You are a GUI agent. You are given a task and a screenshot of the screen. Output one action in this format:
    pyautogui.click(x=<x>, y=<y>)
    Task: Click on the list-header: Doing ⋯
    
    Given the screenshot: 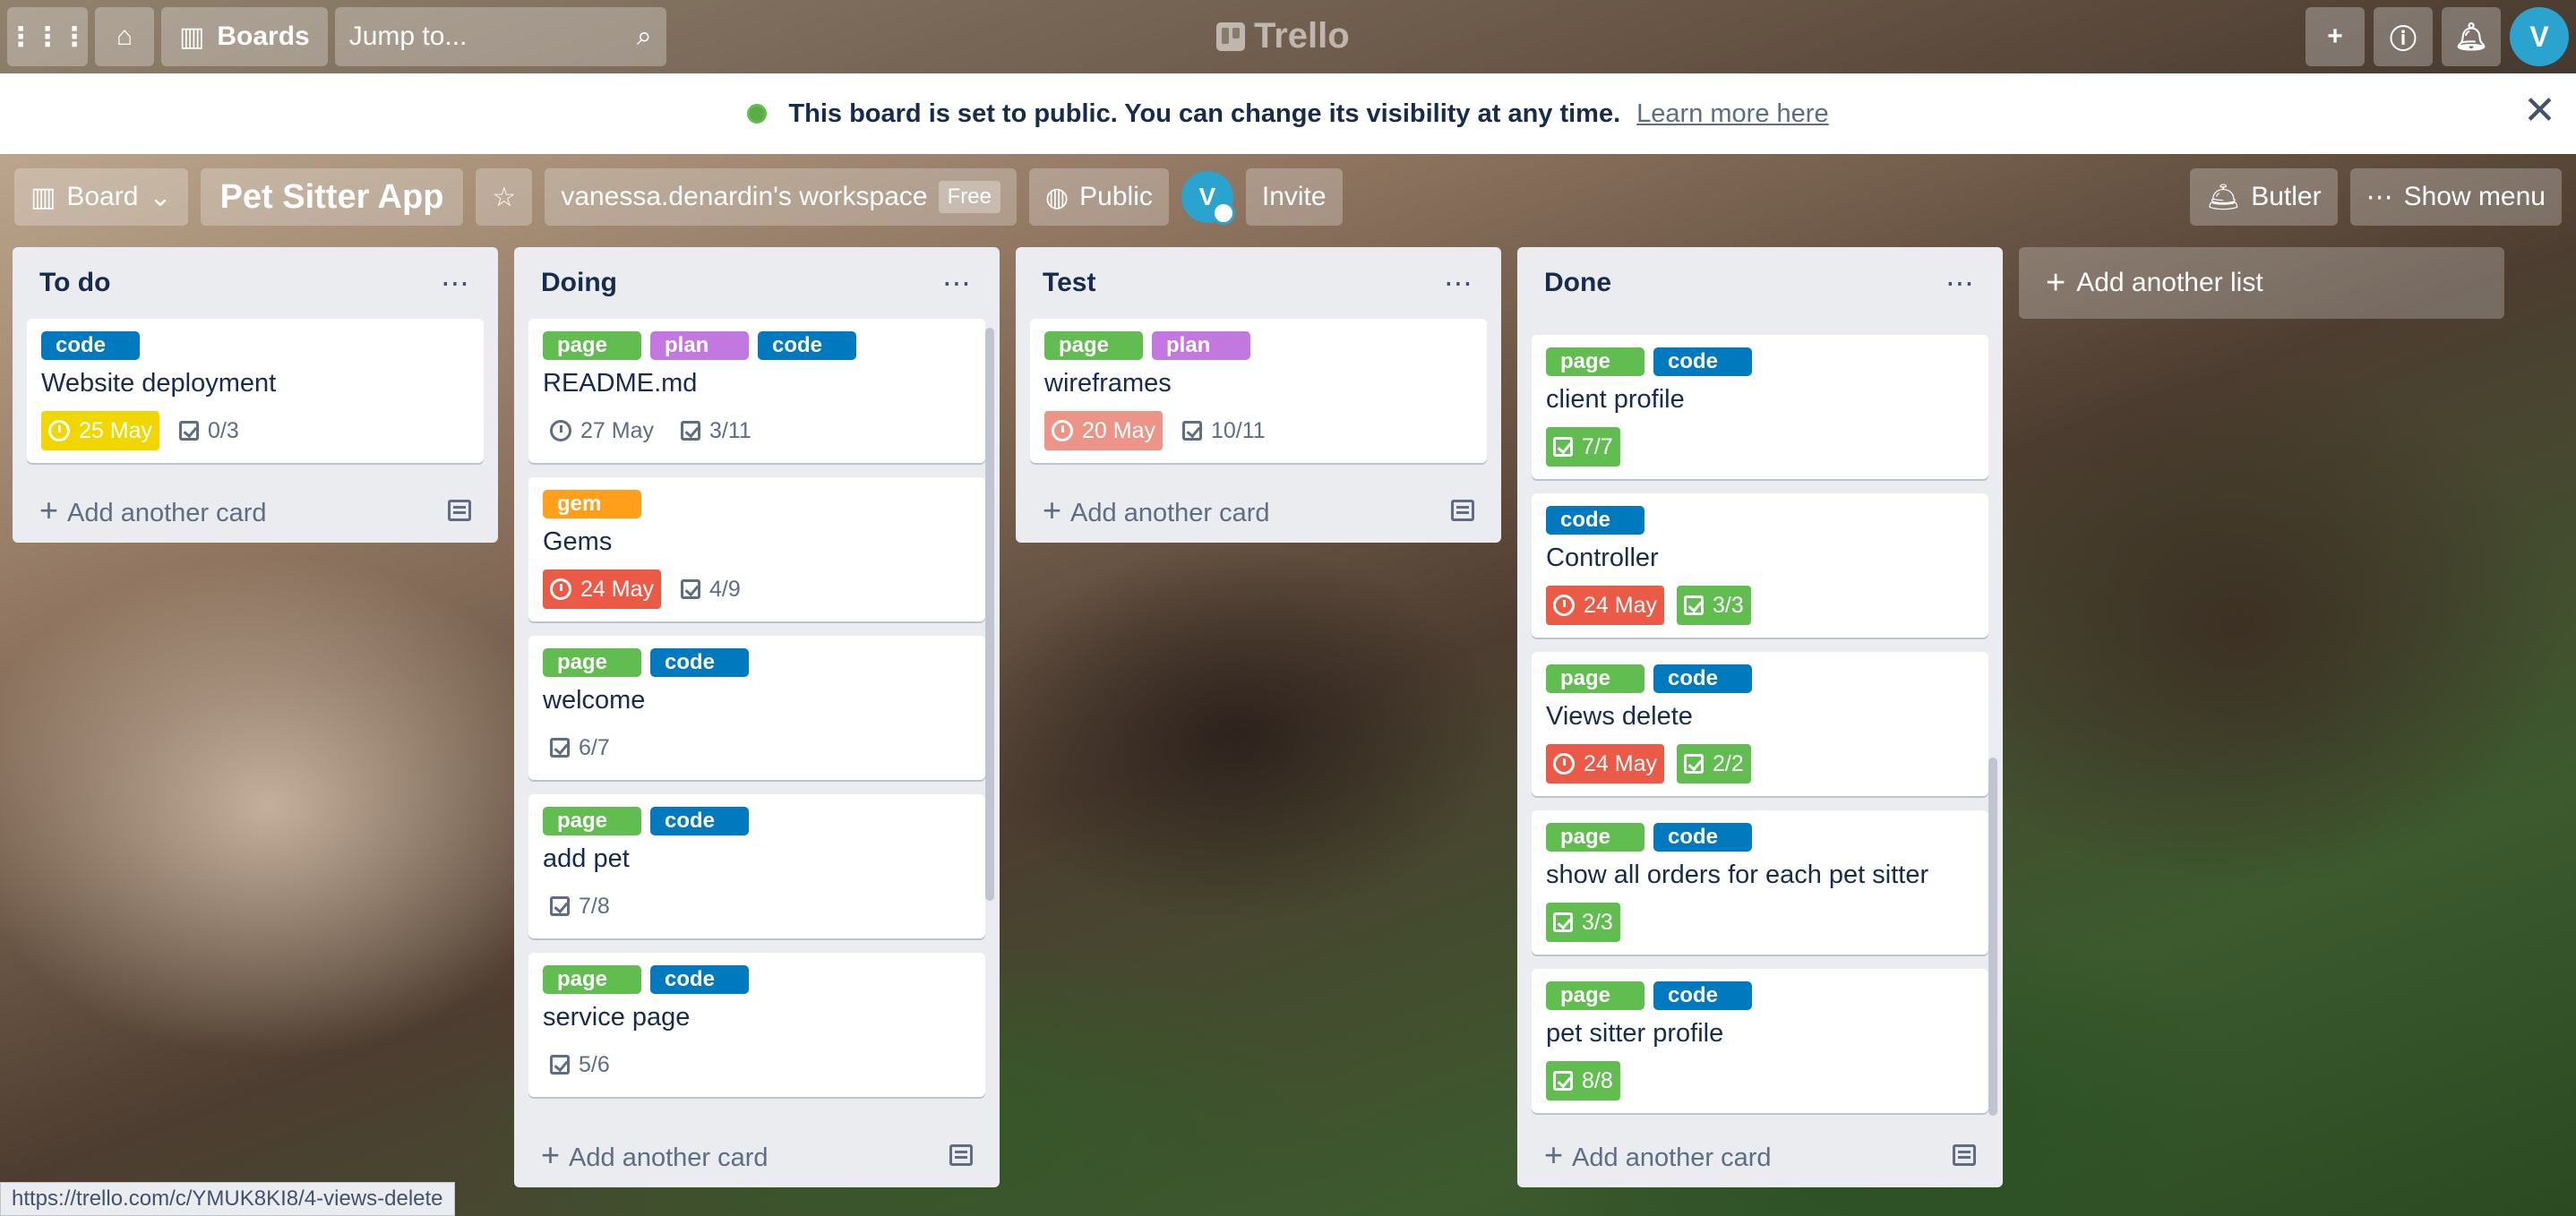 What is the action you would take?
    pyautogui.click(x=756, y=283)
    